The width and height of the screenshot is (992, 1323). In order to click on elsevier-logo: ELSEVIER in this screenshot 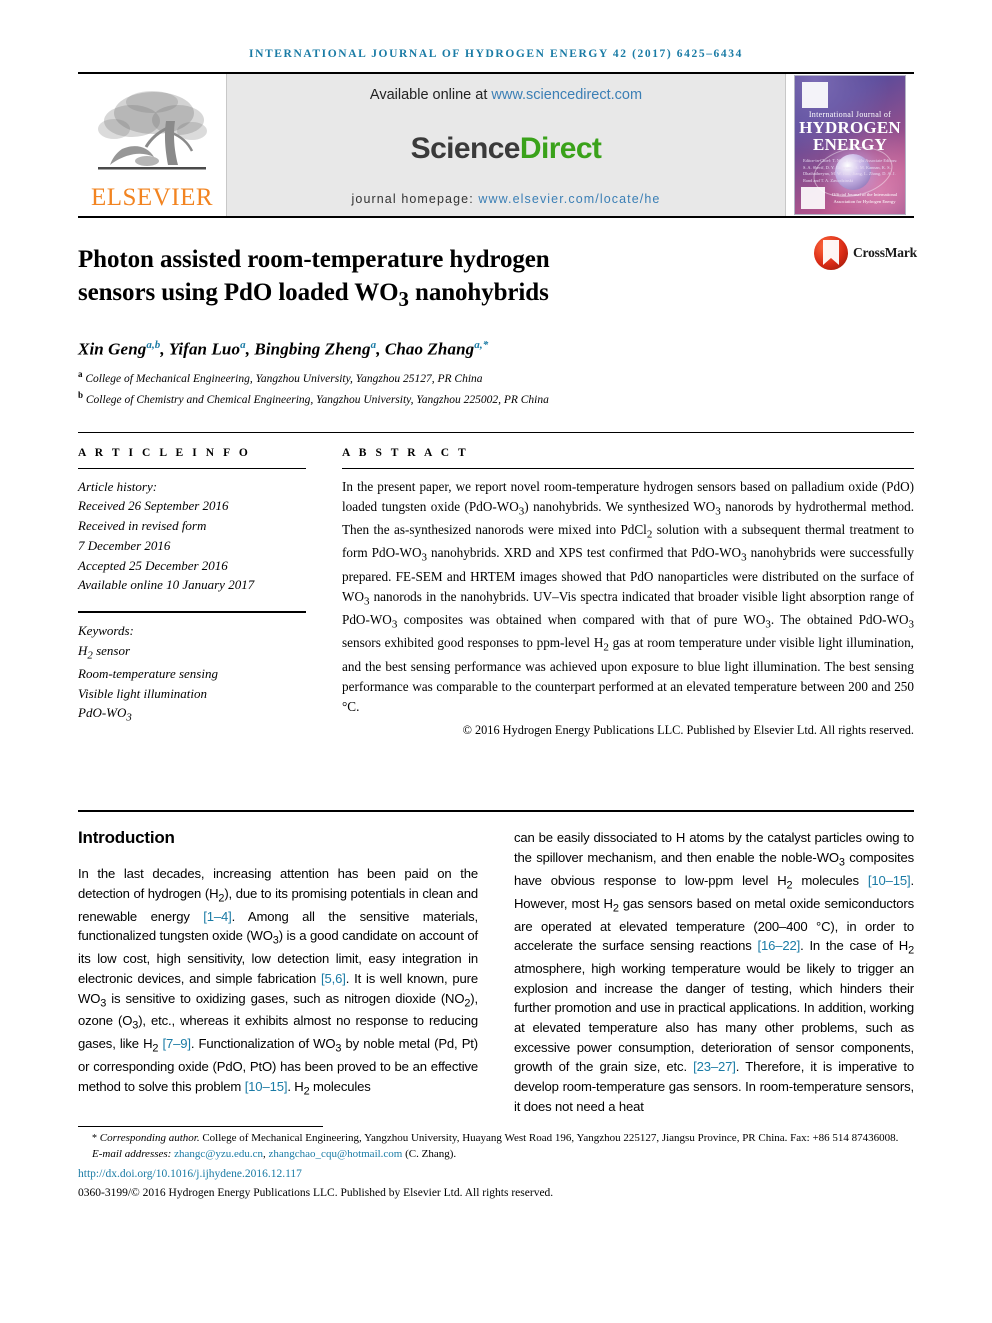, I will do `click(152, 145)`.